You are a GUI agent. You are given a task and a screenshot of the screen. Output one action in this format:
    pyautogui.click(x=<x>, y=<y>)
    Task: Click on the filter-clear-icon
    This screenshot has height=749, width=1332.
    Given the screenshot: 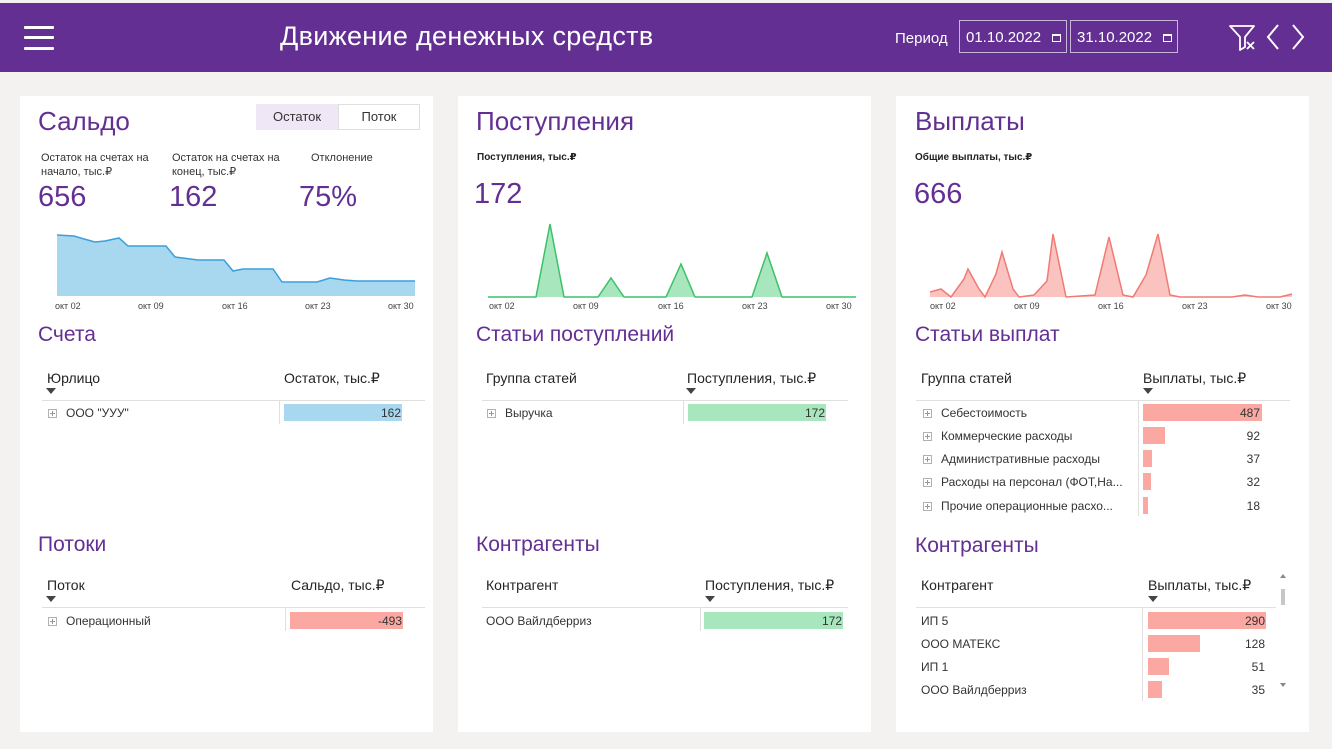 What is the action you would take?
    pyautogui.click(x=1243, y=38)
    